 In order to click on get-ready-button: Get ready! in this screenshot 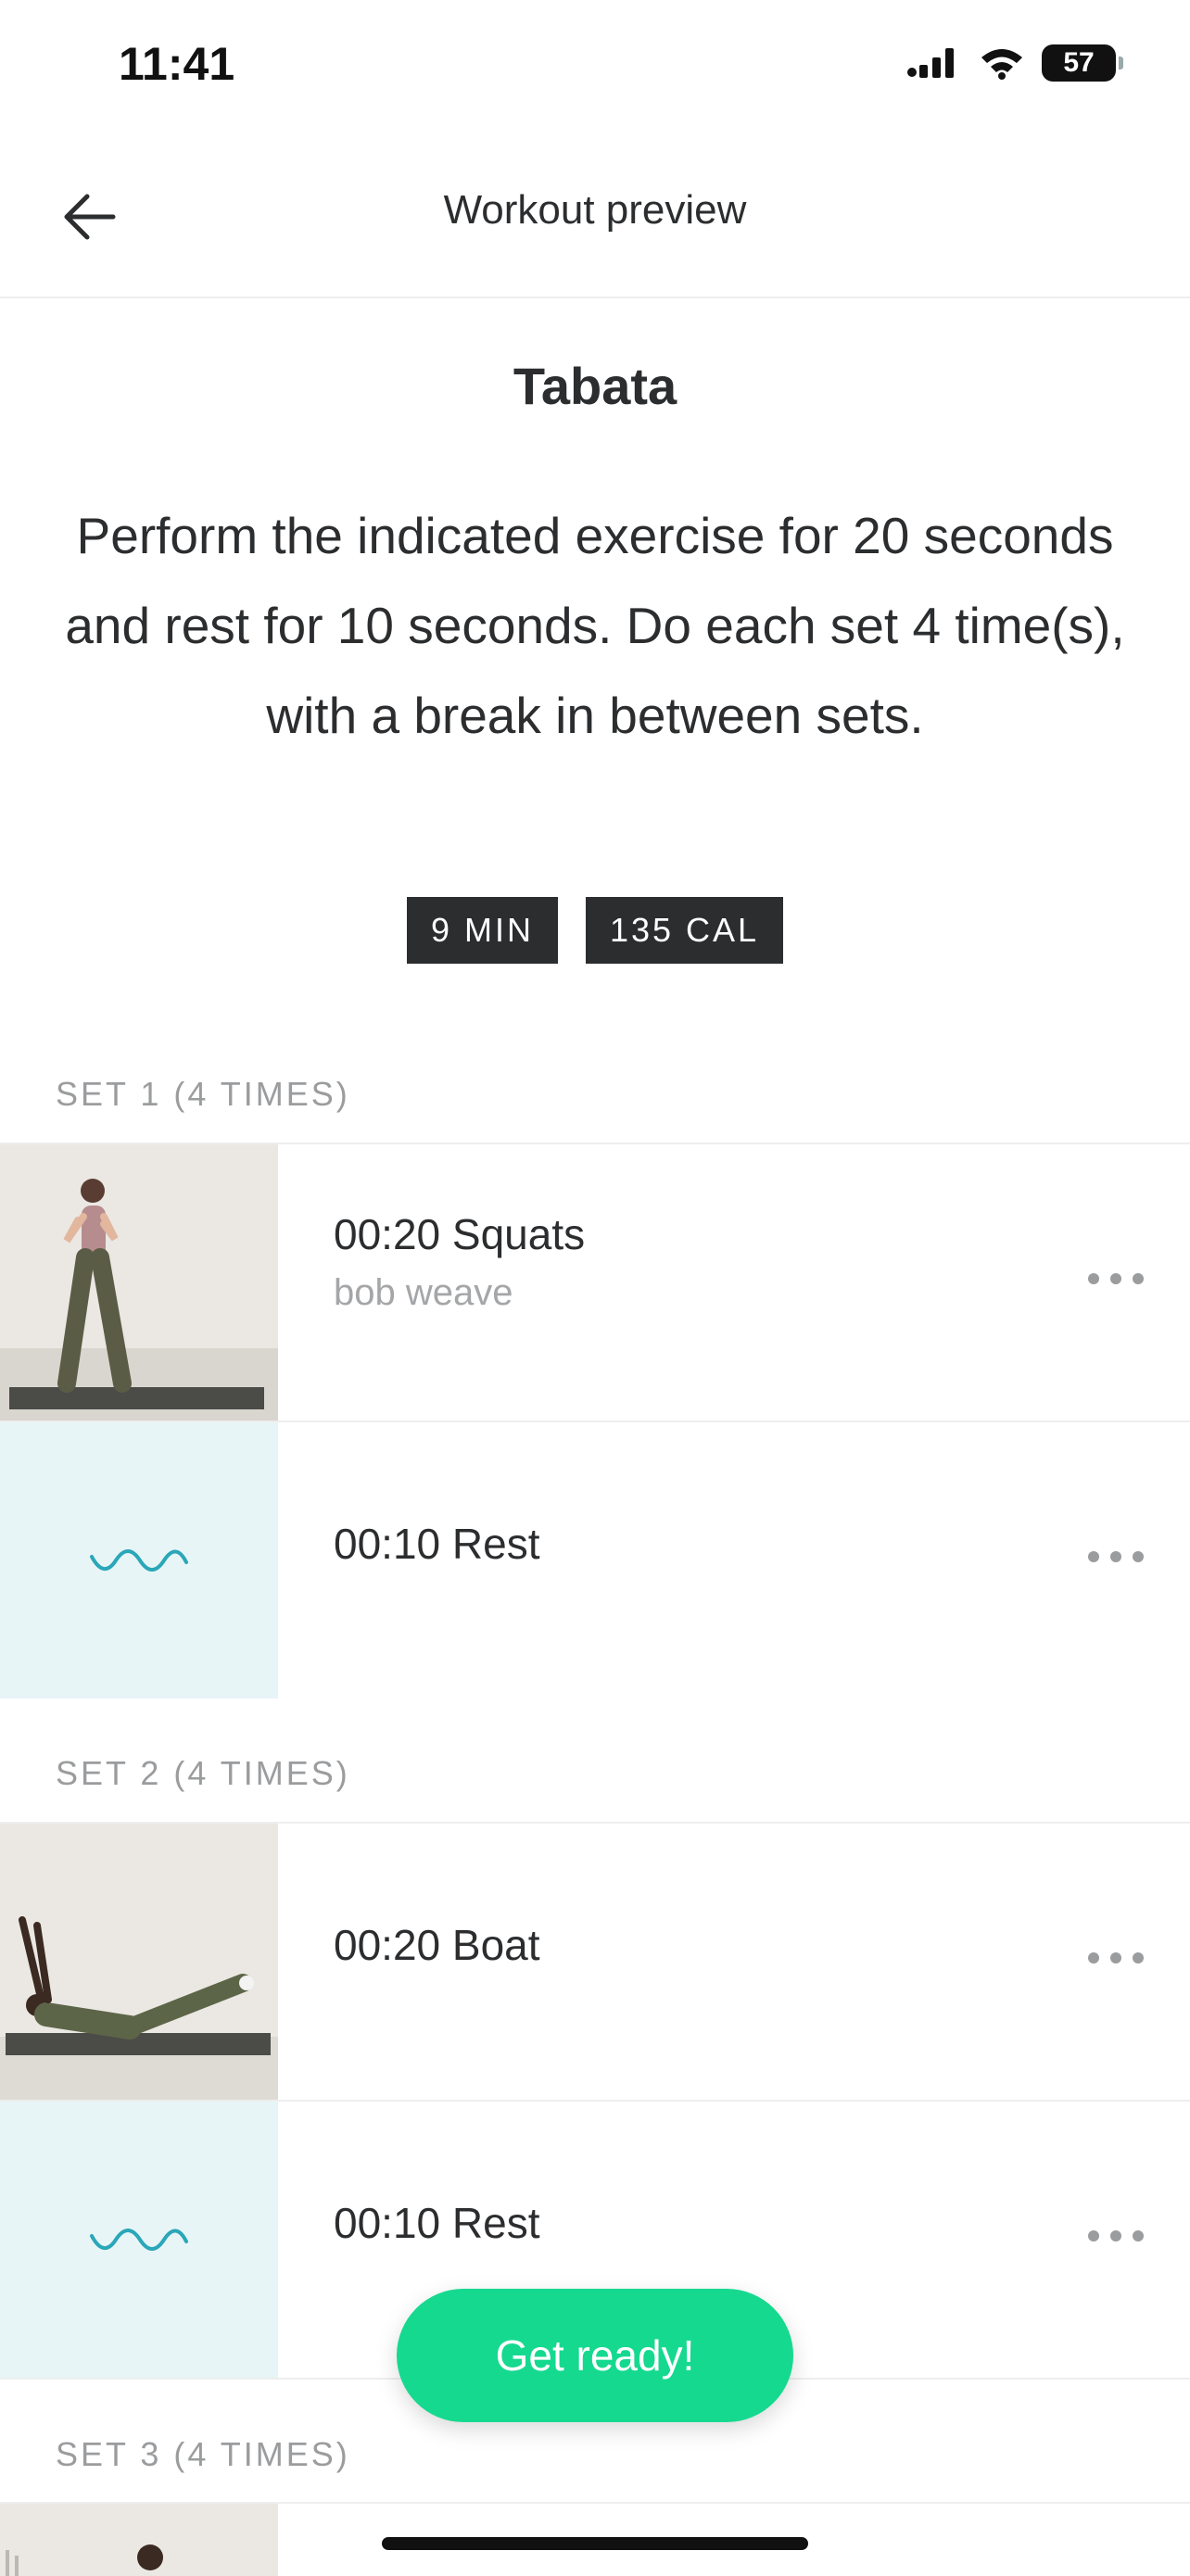, I will do `click(595, 2355)`.